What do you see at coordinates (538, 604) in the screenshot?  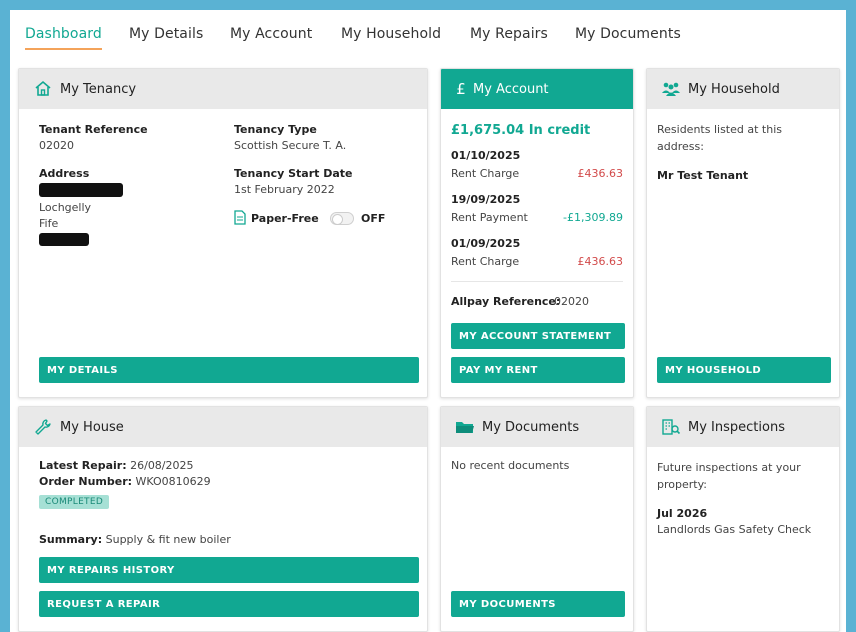 I see `my-documents-button: MY DOCUMENTS` at bounding box center [538, 604].